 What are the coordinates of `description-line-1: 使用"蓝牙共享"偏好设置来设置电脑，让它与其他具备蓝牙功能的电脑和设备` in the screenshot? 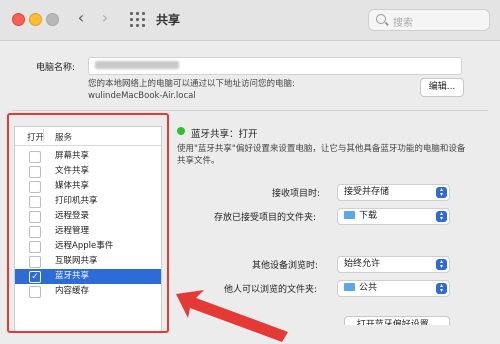 It's located at (321, 149).